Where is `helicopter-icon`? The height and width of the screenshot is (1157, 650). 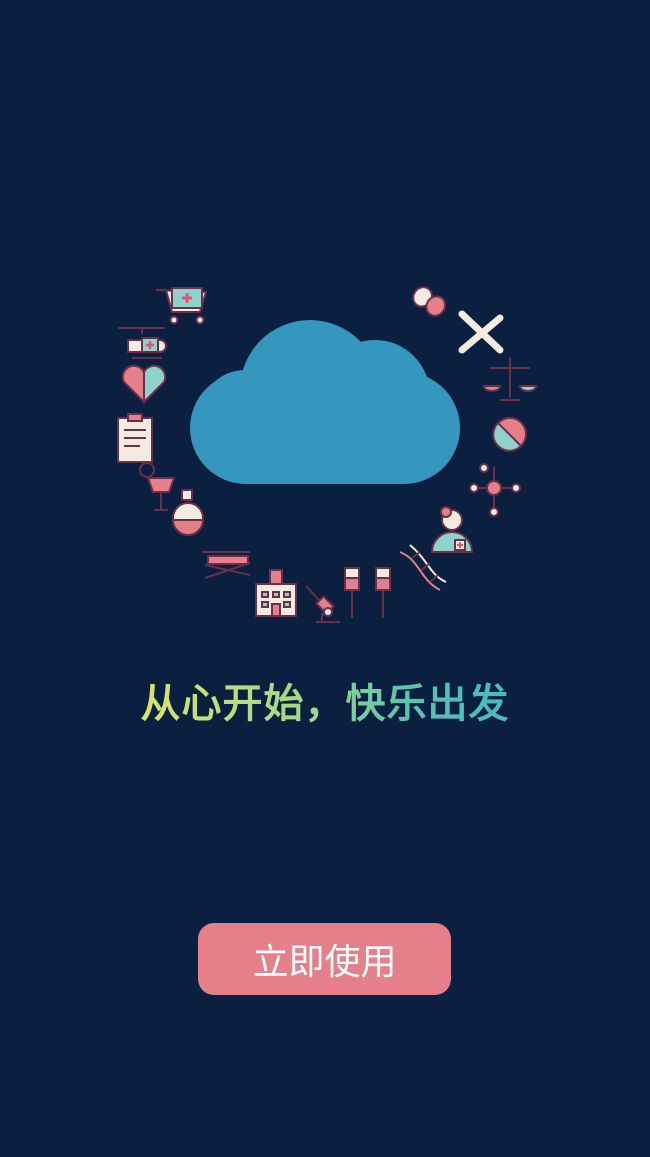
helicopter-icon is located at coordinates (142, 343).